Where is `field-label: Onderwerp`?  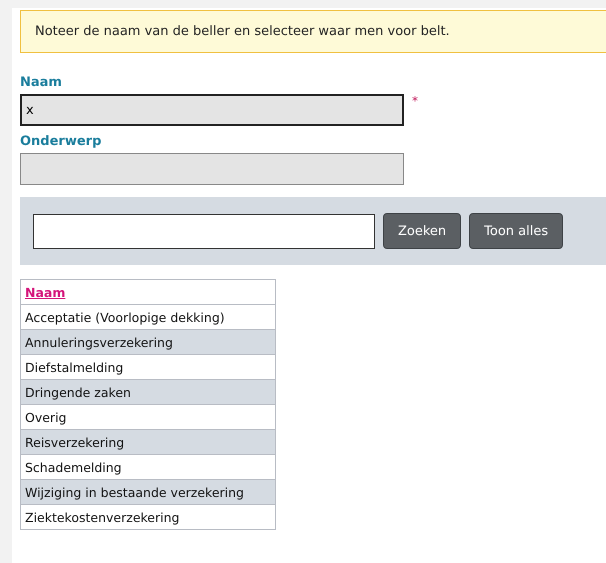 field-label: Onderwerp is located at coordinates (61, 141).